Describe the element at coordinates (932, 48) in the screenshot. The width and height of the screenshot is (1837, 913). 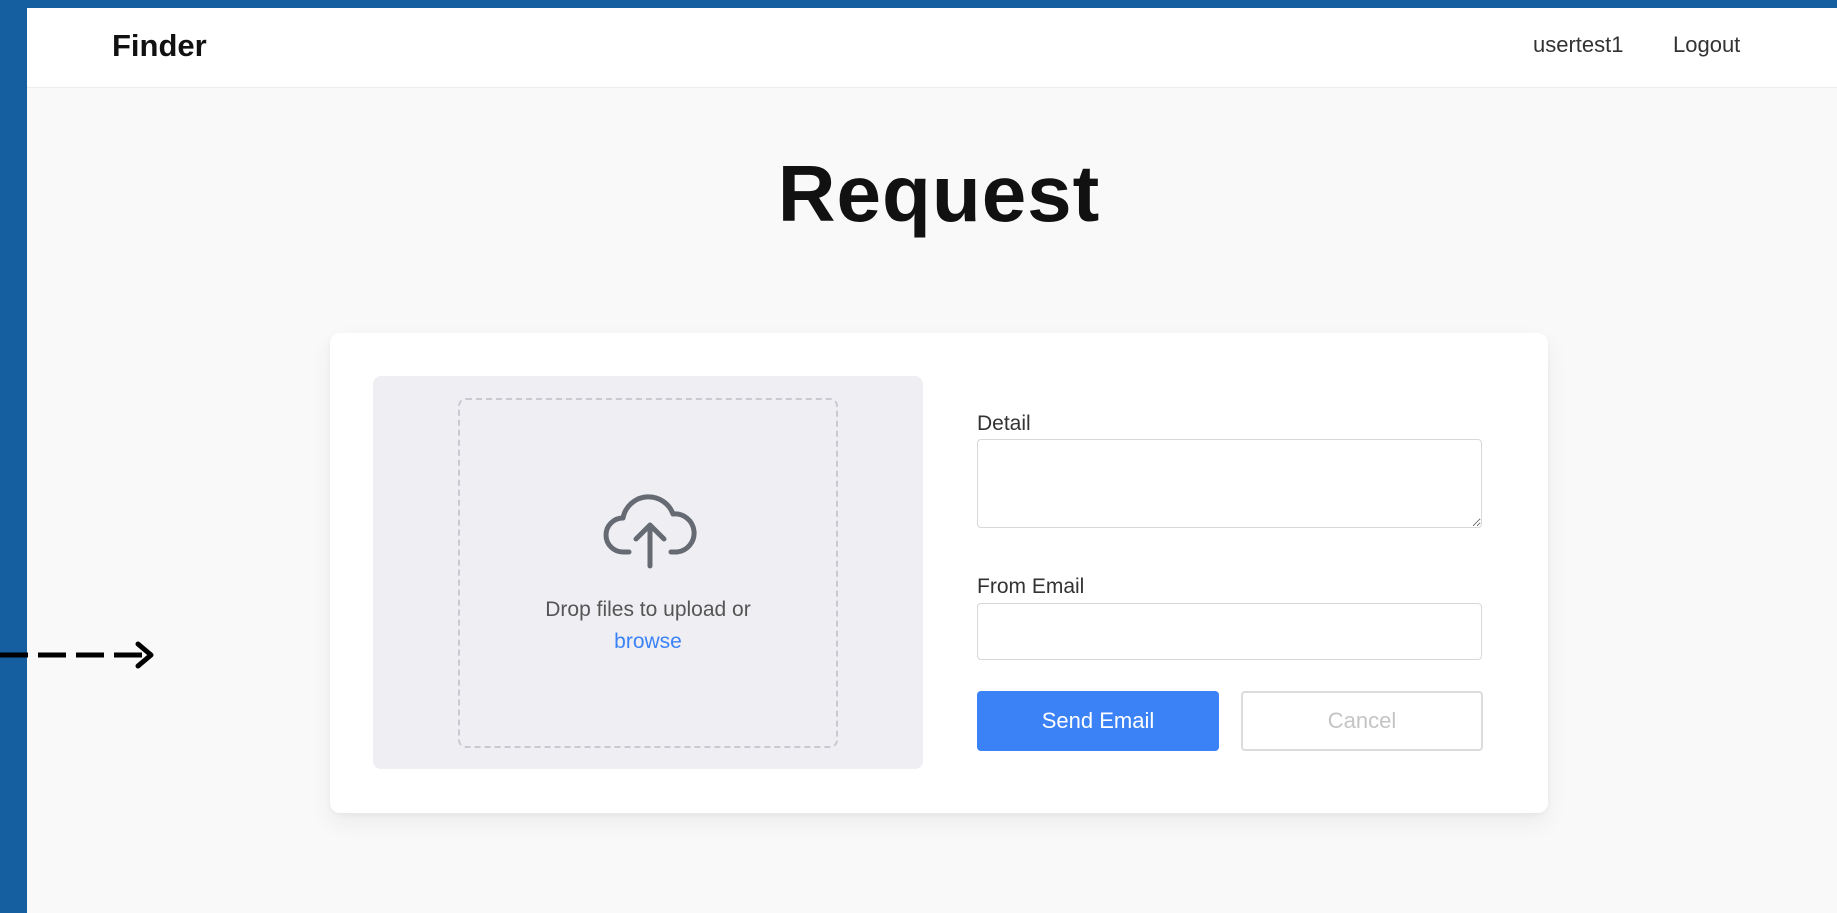
I see `top-navbar: Finder usertest1 Logout` at that location.